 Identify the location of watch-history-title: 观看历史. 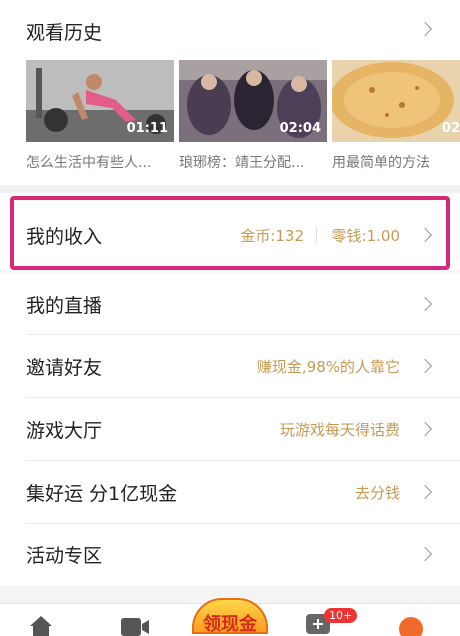
(64, 33).